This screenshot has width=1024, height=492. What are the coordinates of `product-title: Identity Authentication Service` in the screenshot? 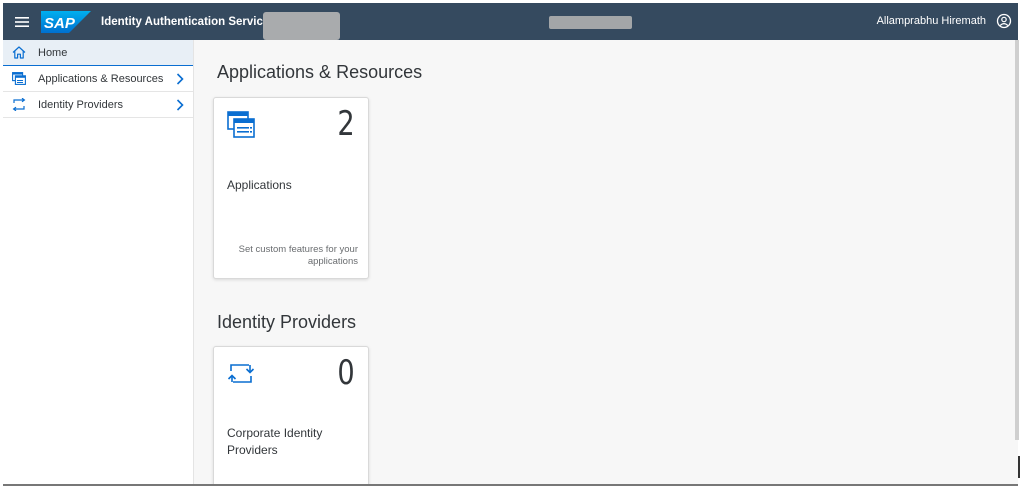 It's located at (185, 22).